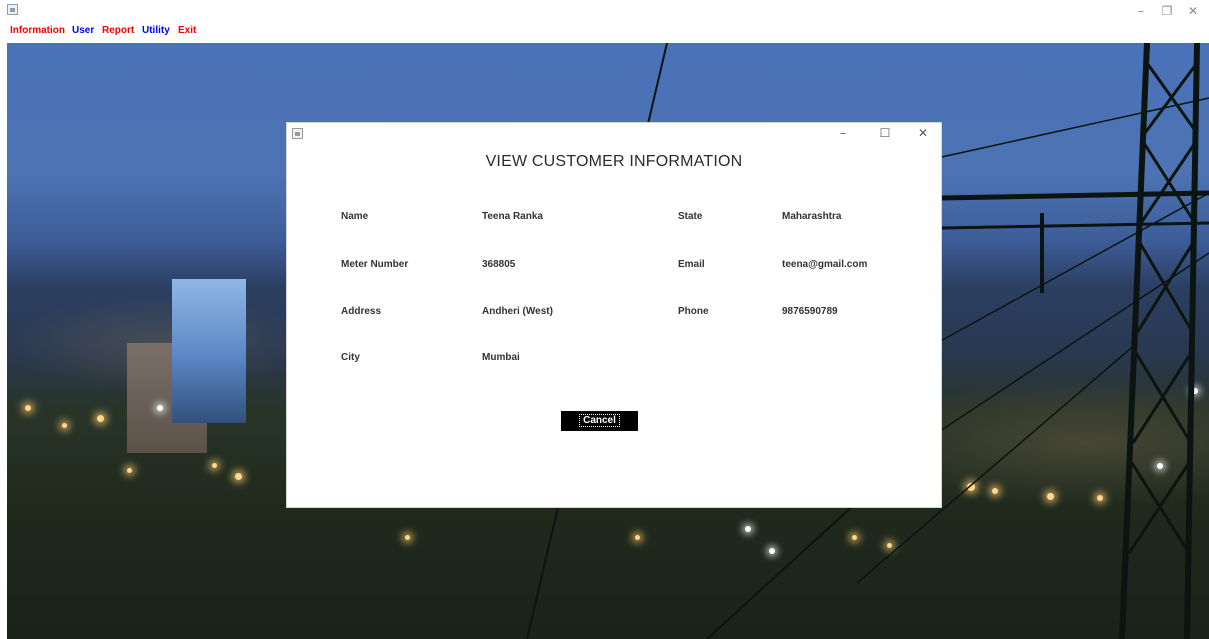  Describe the element at coordinates (118, 31) in the screenshot. I see `menu-report: Report` at that location.